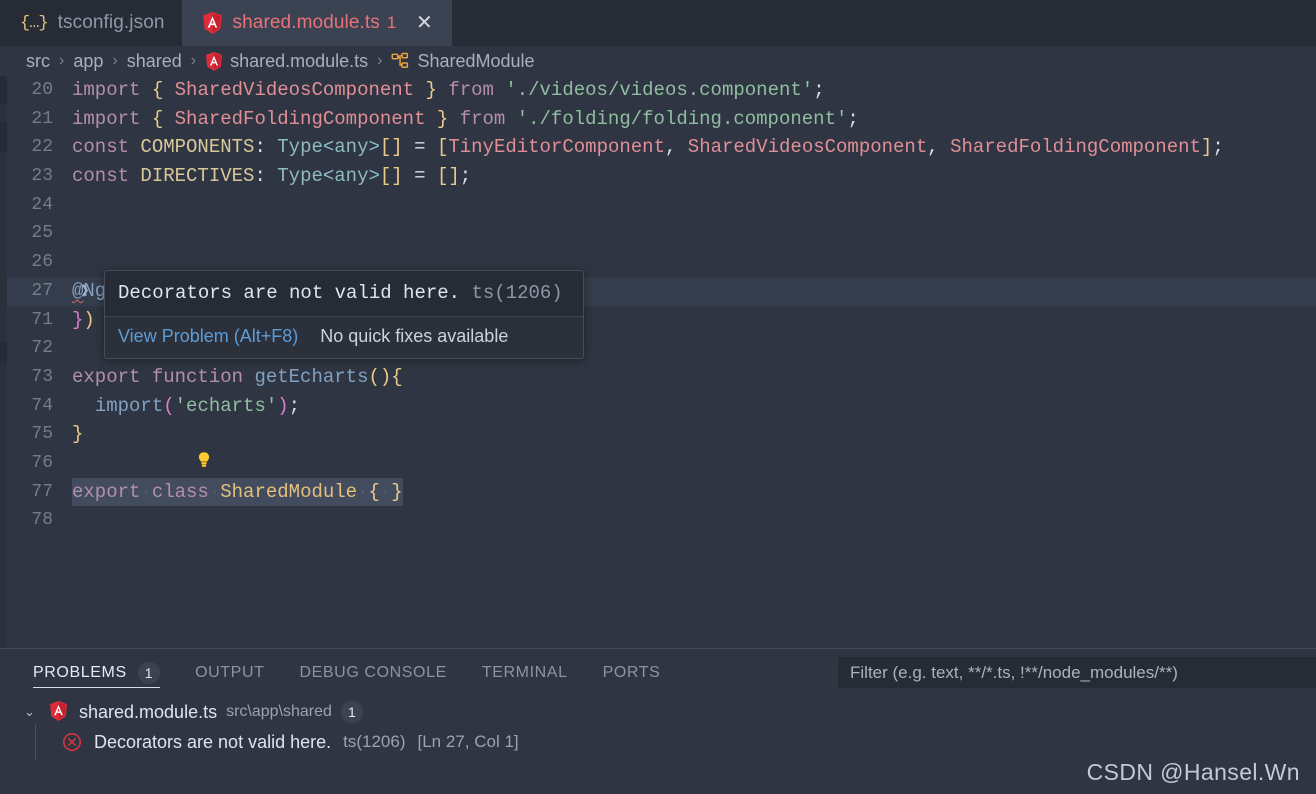  I want to click on panel-tab-label: TERMINAL, so click(524, 672).